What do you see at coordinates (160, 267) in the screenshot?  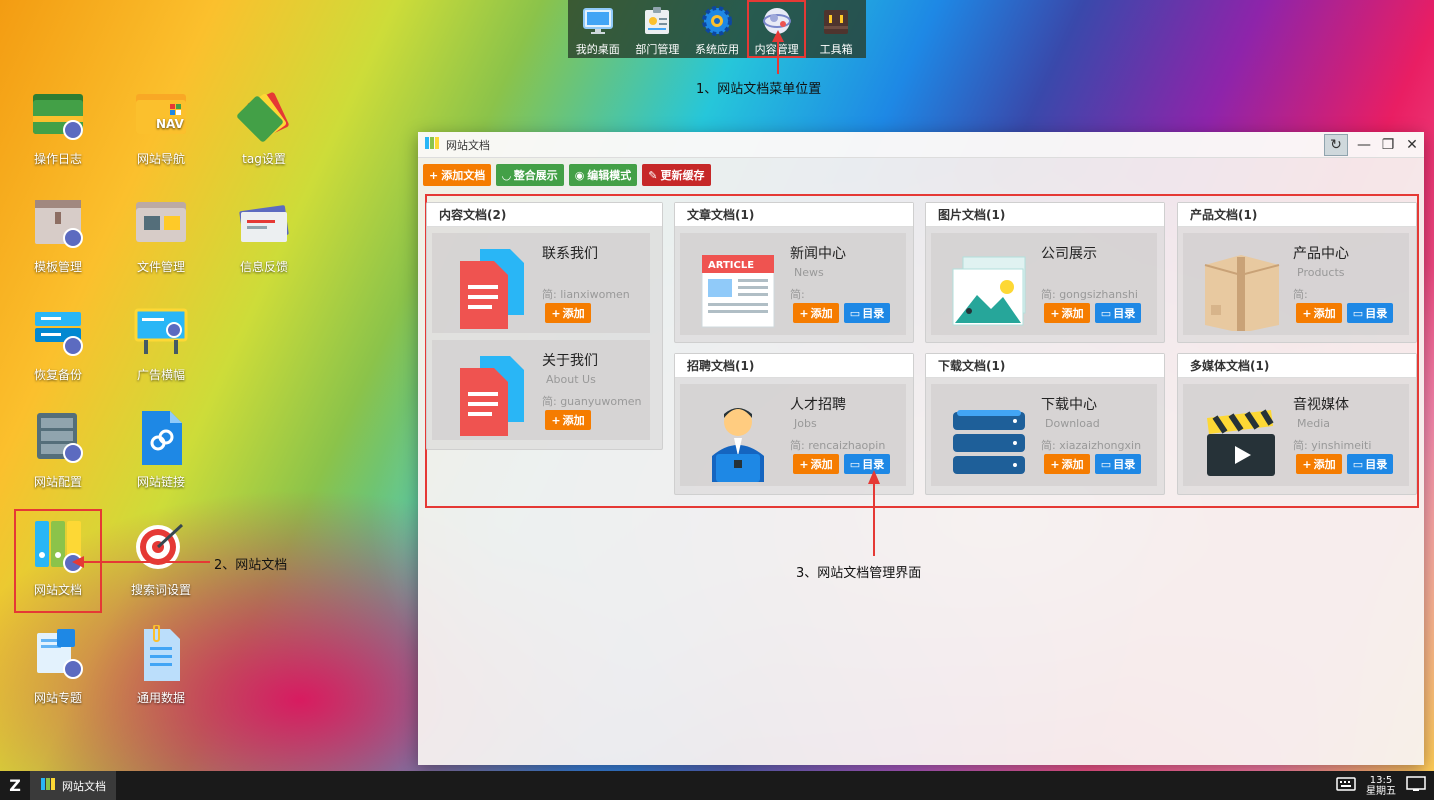 I see `desktop-icon-label: 文件管理` at bounding box center [160, 267].